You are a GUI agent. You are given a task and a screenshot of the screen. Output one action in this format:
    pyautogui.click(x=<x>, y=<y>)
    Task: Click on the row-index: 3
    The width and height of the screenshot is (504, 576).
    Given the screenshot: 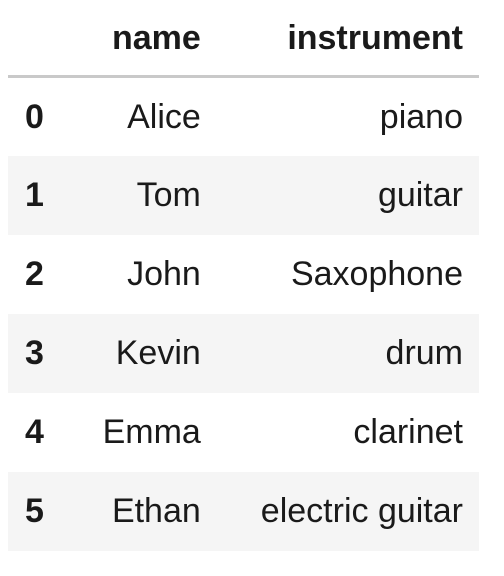 What is the action you would take?
    pyautogui.click(x=34, y=353)
    